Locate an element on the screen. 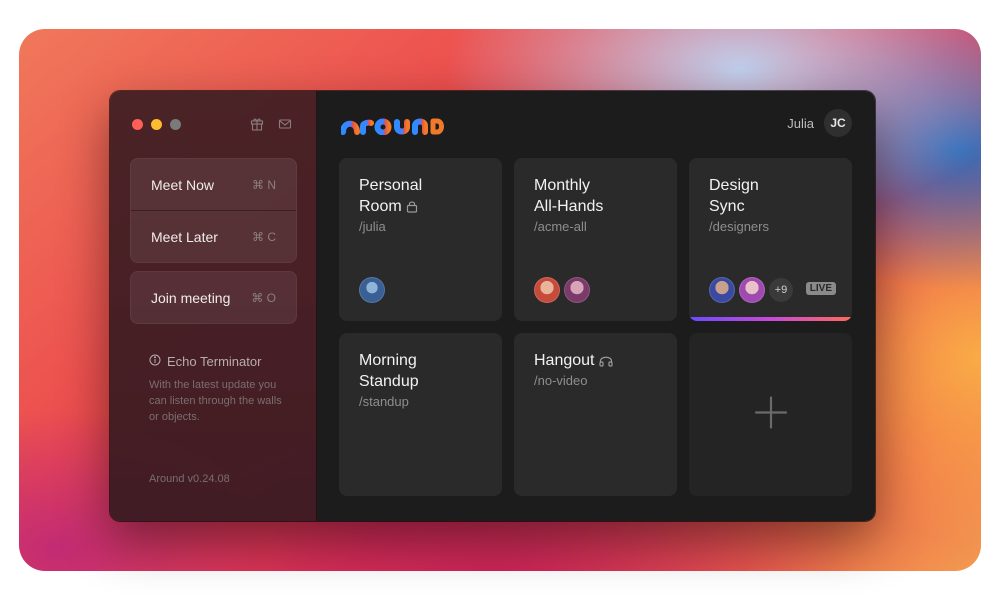 This screenshot has height=600, width=1000. join-group: Join meeting ⌘ O is located at coordinates (213, 297).